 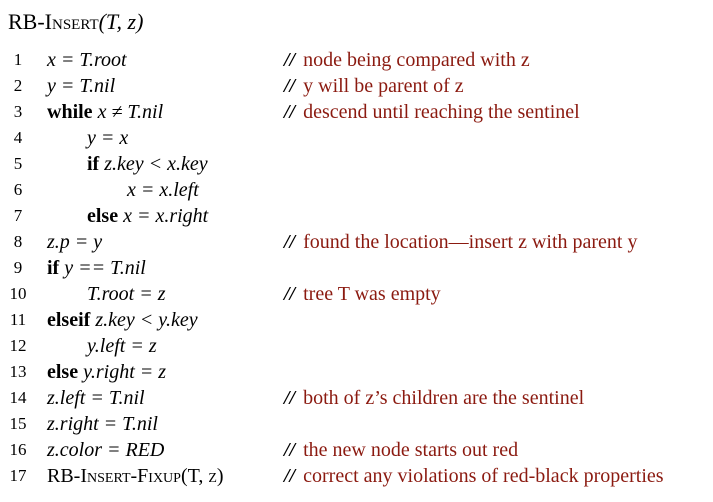 What do you see at coordinates (383, 86) in the screenshot?
I see `comment-text: y will be parent of z` at bounding box center [383, 86].